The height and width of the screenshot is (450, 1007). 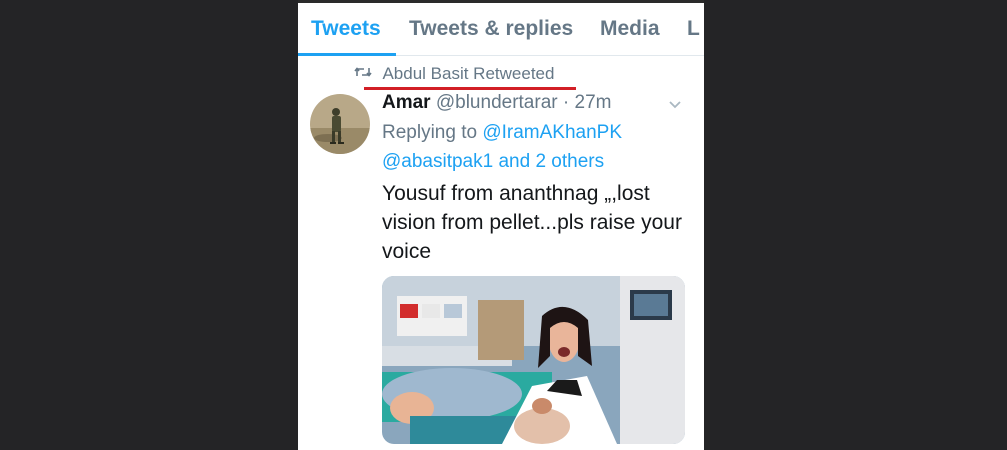 What do you see at coordinates (675, 106) in the screenshot?
I see `chevron-down-icon` at bounding box center [675, 106].